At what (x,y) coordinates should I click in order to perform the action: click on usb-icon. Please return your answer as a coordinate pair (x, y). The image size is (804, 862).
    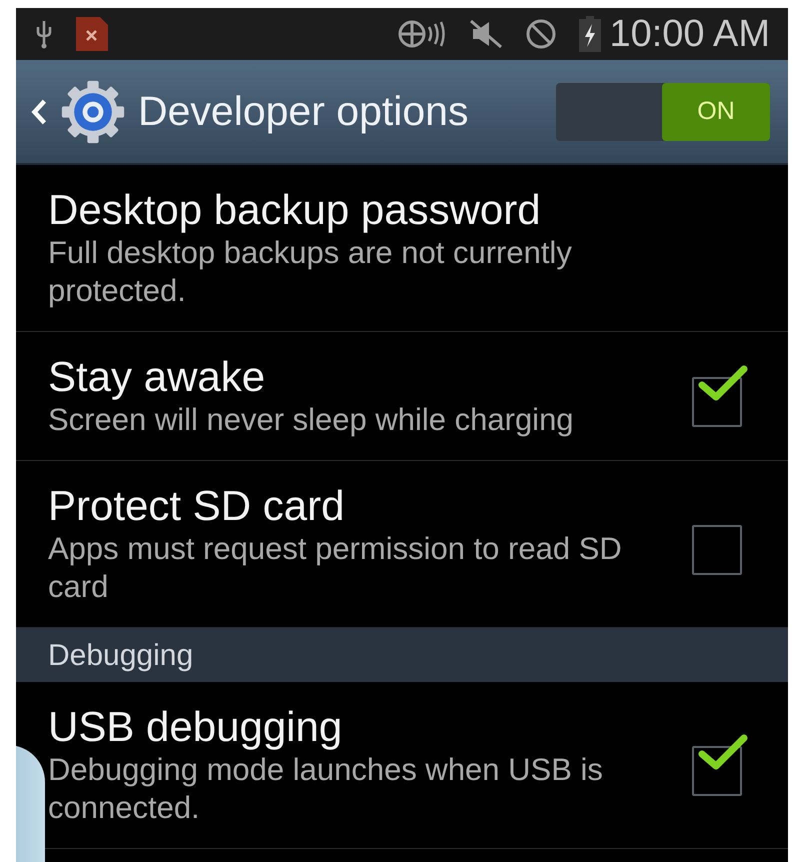
    Looking at the image, I should click on (44, 34).